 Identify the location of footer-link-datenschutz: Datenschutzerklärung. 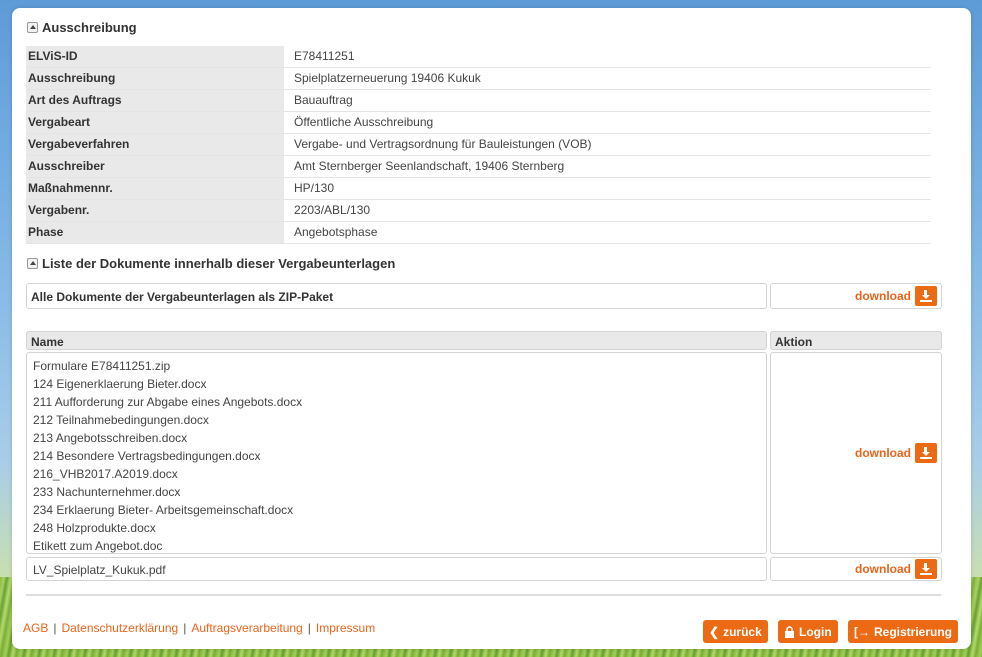
(119, 628).